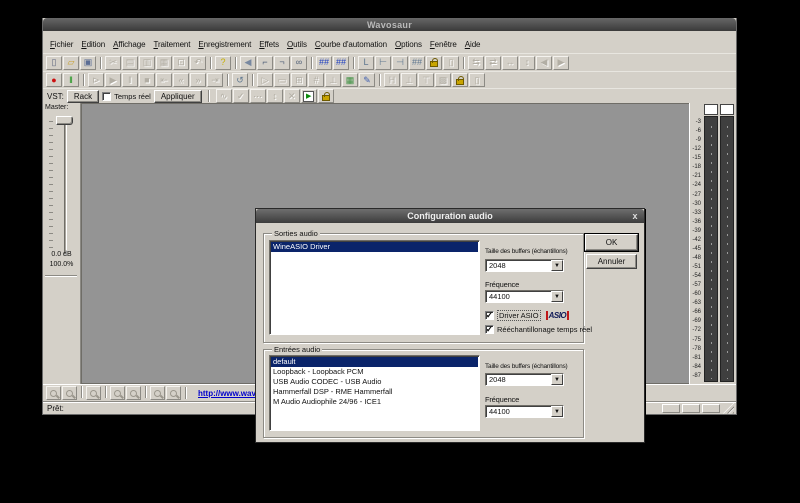 This screenshot has height=503, width=800. I want to click on open-folder-button: ▱, so click(71, 62).